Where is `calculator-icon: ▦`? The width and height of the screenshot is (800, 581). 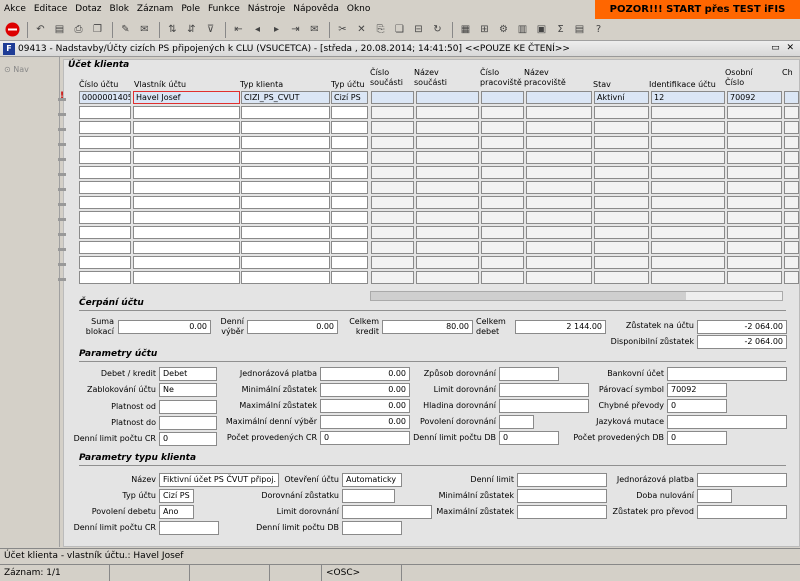 calculator-icon: ▦ is located at coordinates (465, 29).